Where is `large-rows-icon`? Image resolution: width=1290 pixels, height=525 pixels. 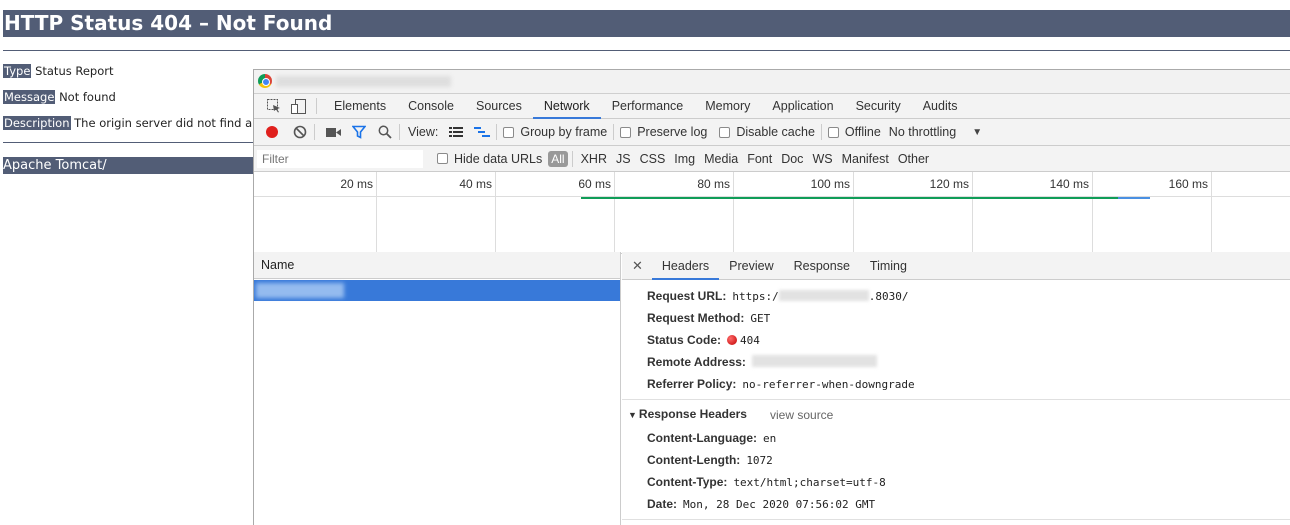
large-rows-icon is located at coordinates (456, 132).